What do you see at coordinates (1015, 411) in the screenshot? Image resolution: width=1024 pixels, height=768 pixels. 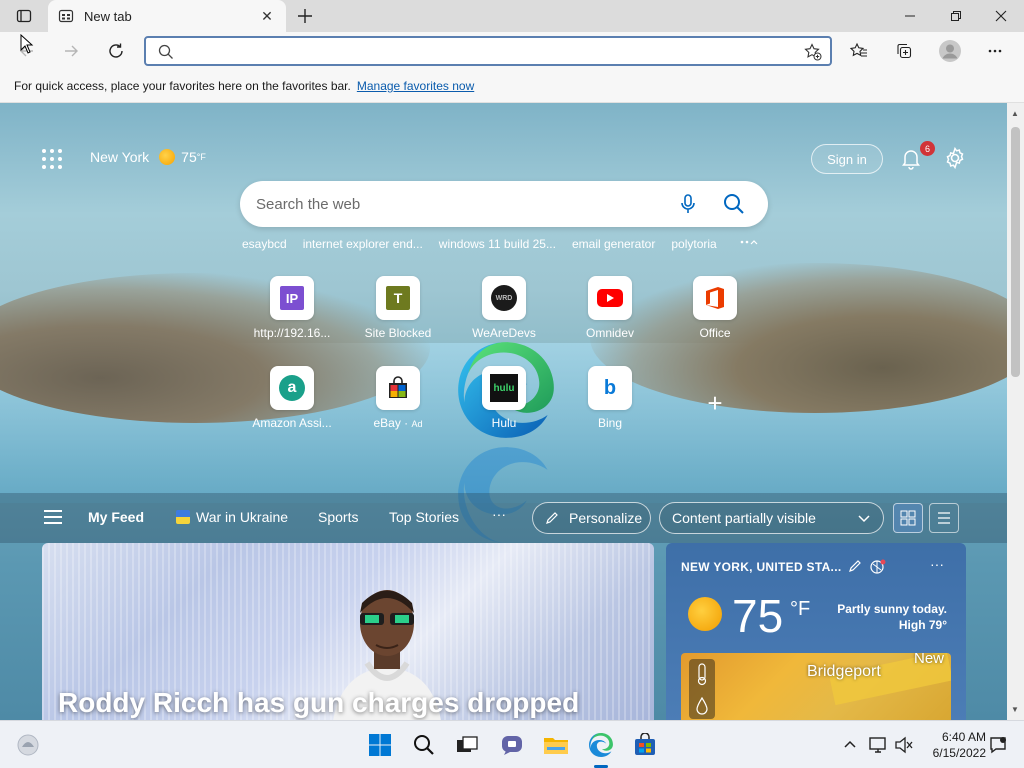 I see `page-scrollbar: ▲ ▼` at bounding box center [1015, 411].